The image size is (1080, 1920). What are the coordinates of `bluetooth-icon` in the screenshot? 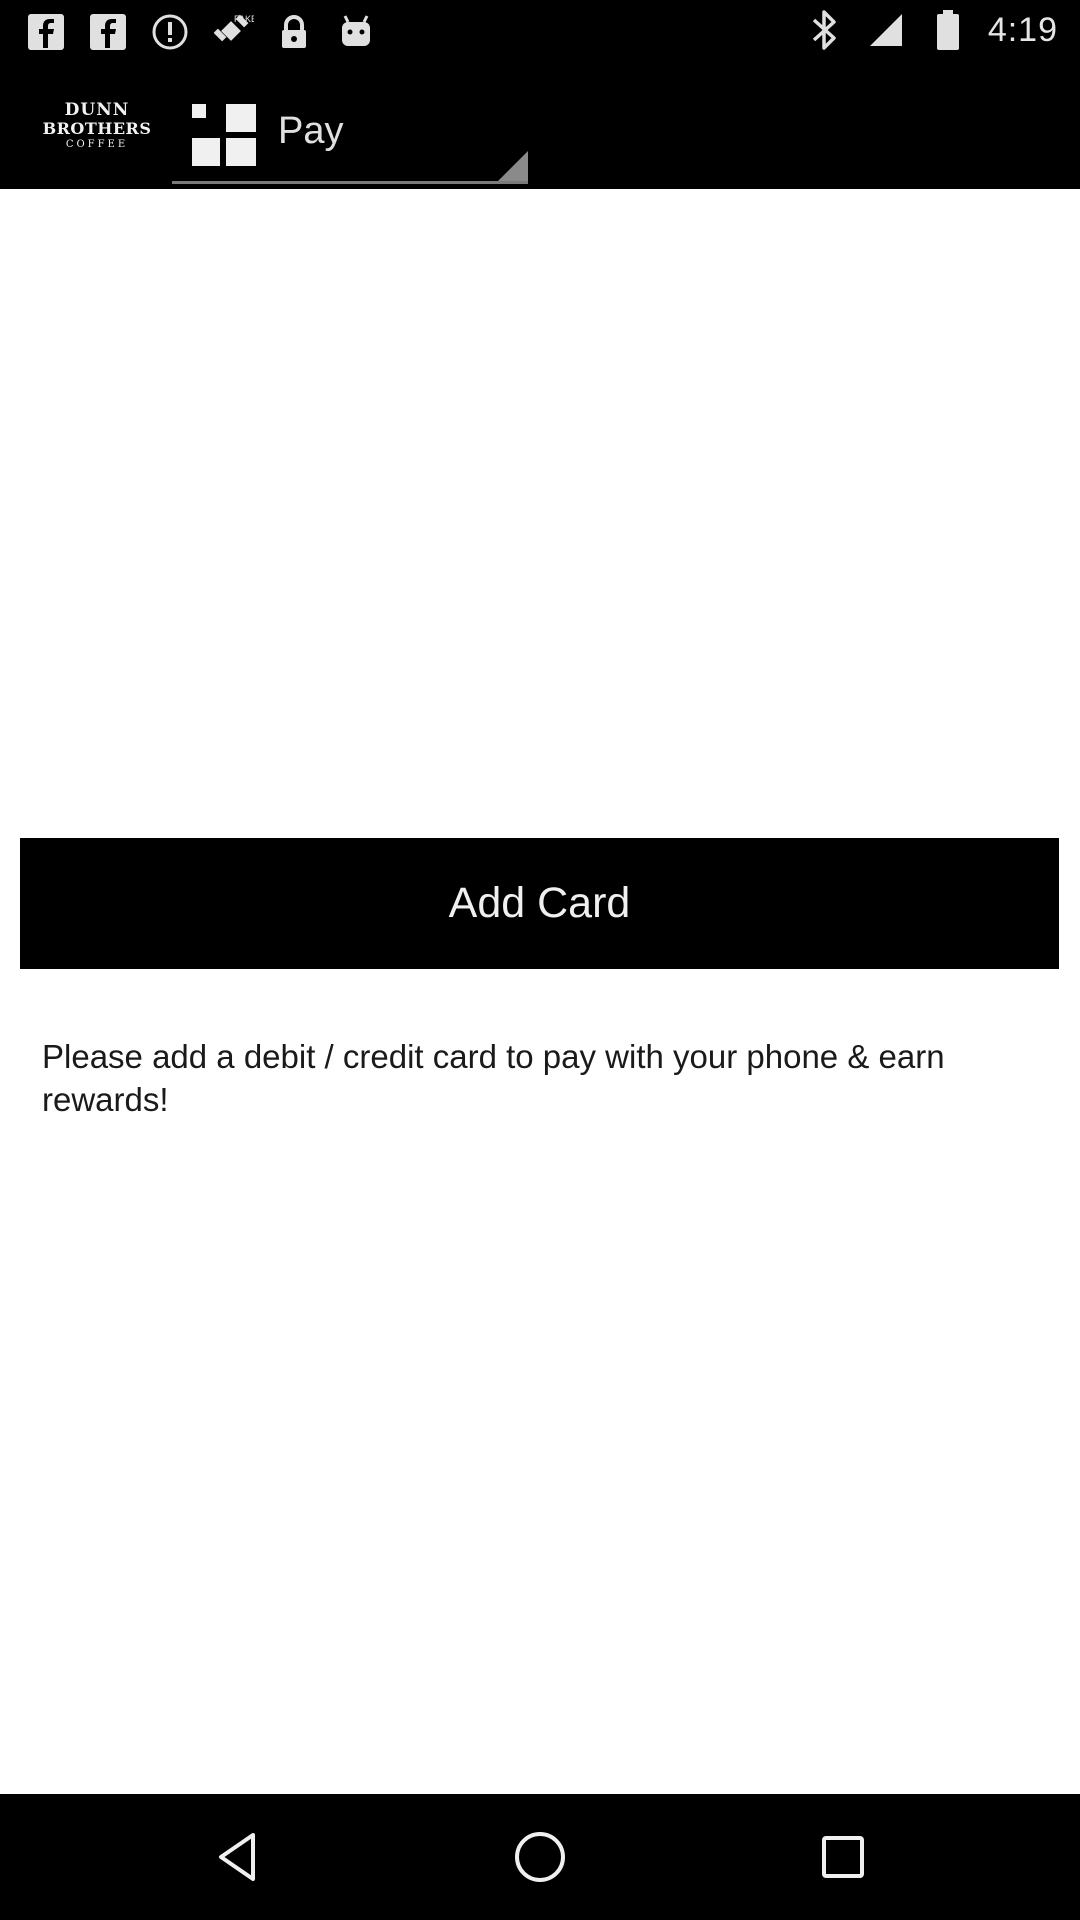 It's located at (824, 30).